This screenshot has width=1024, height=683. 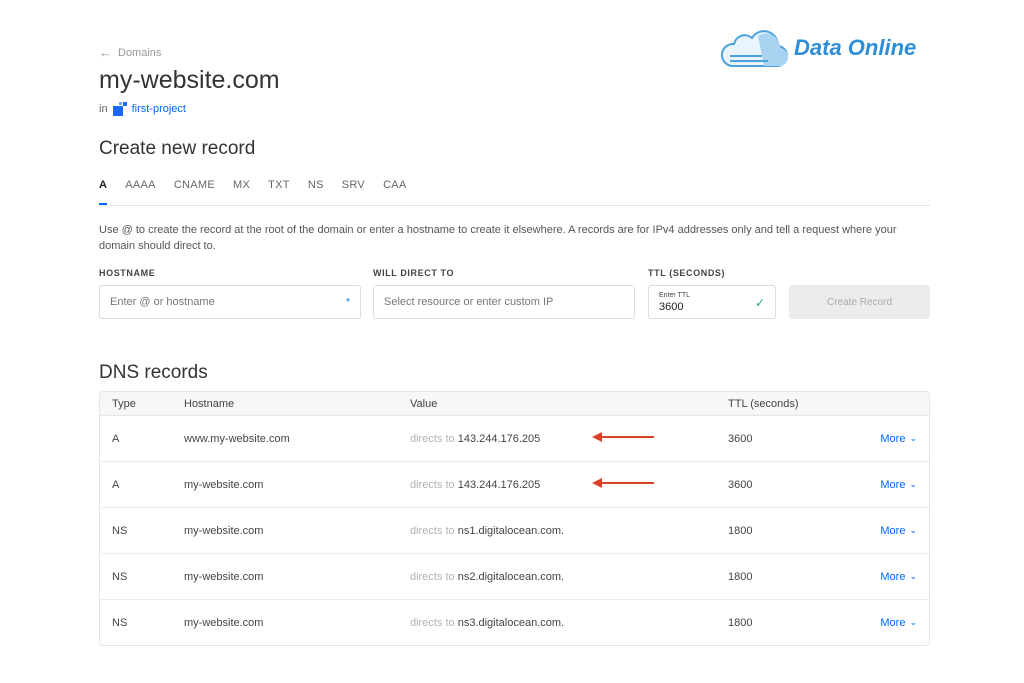 I want to click on arrow-left-icon: ←, so click(x=105, y=52).